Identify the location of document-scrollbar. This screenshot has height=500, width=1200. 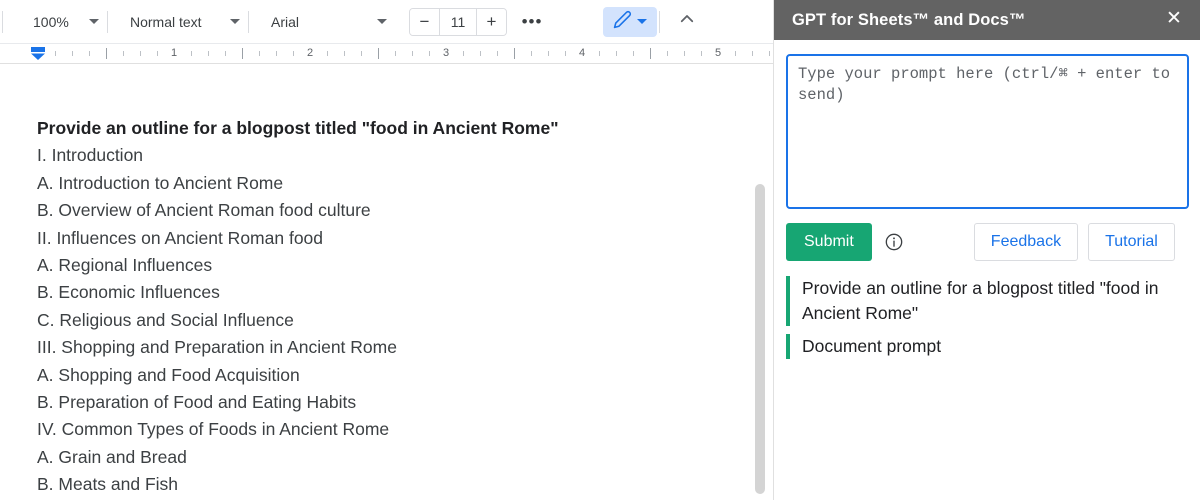
(760, 339).